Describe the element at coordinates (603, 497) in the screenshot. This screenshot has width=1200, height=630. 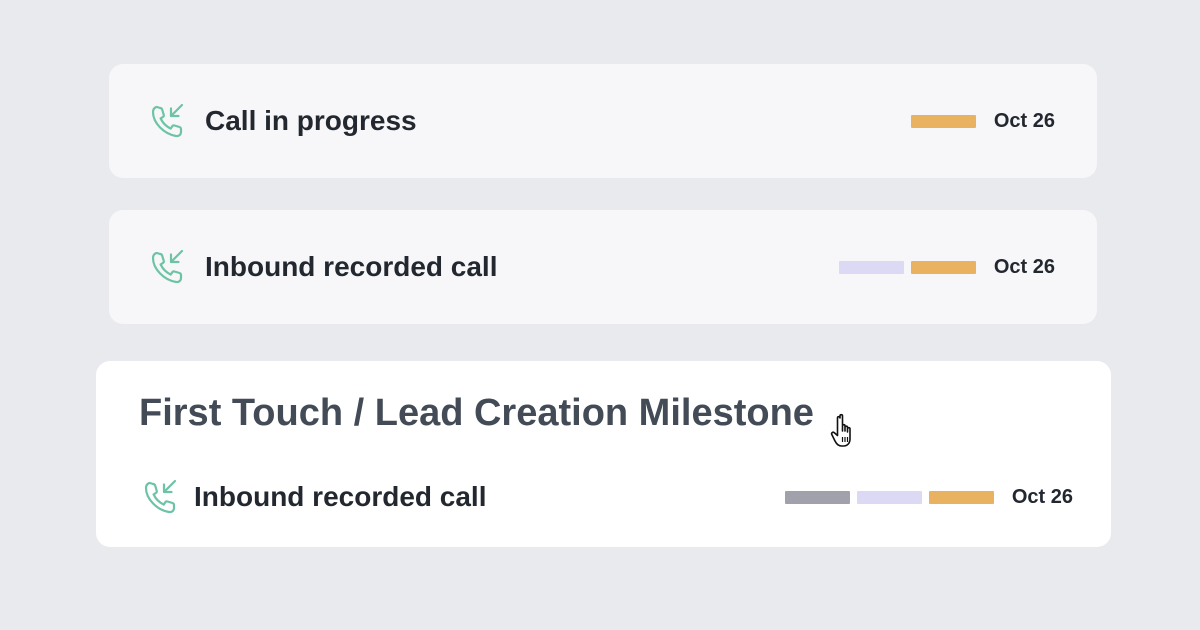
I see `milestone-activity-row: Inbound recorded call Oct 26` at that location.